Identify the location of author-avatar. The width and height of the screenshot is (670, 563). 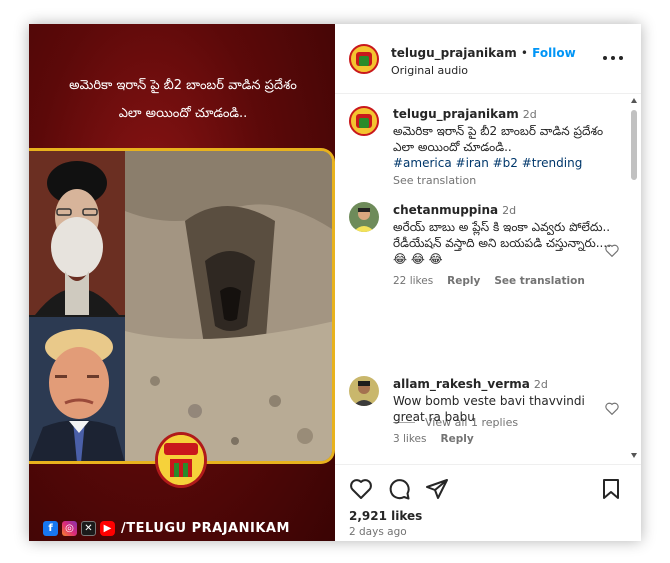
(364, 59).